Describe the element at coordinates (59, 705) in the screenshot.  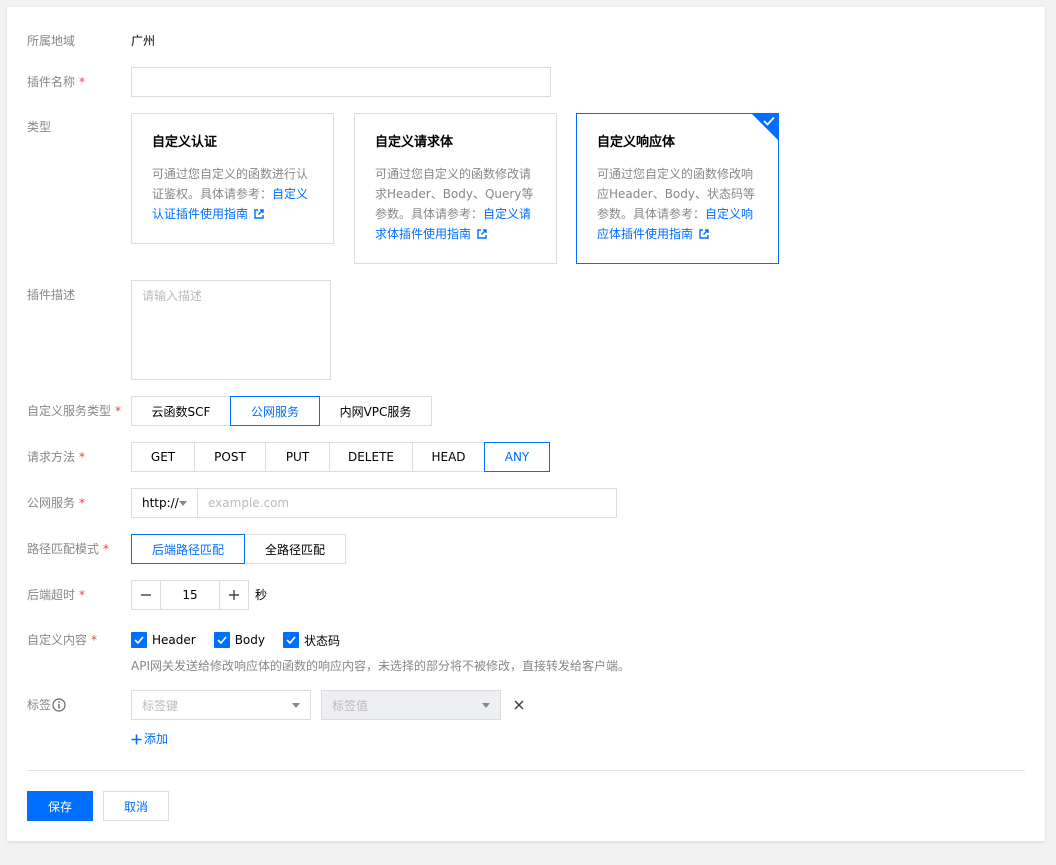
I see `info-icon` at that location.